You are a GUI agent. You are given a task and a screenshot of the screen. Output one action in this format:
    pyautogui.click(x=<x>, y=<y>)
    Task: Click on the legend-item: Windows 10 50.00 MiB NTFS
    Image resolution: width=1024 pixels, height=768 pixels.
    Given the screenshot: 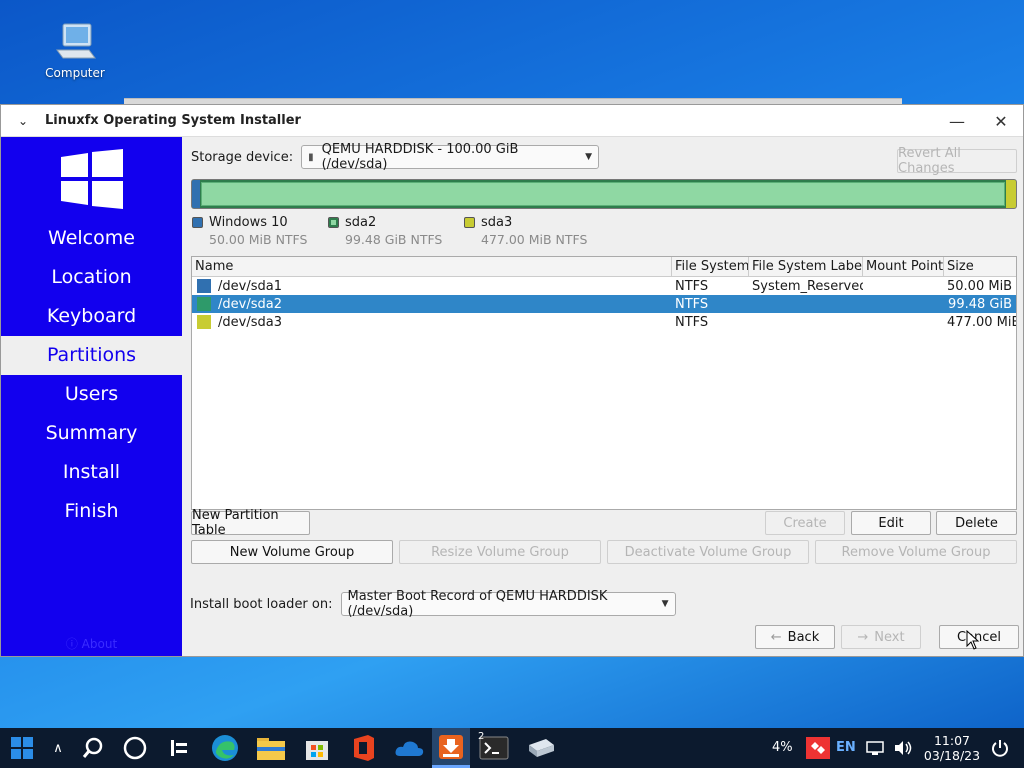 What is the action you would take?
    pyautogui.click(x=259, y=231)
    